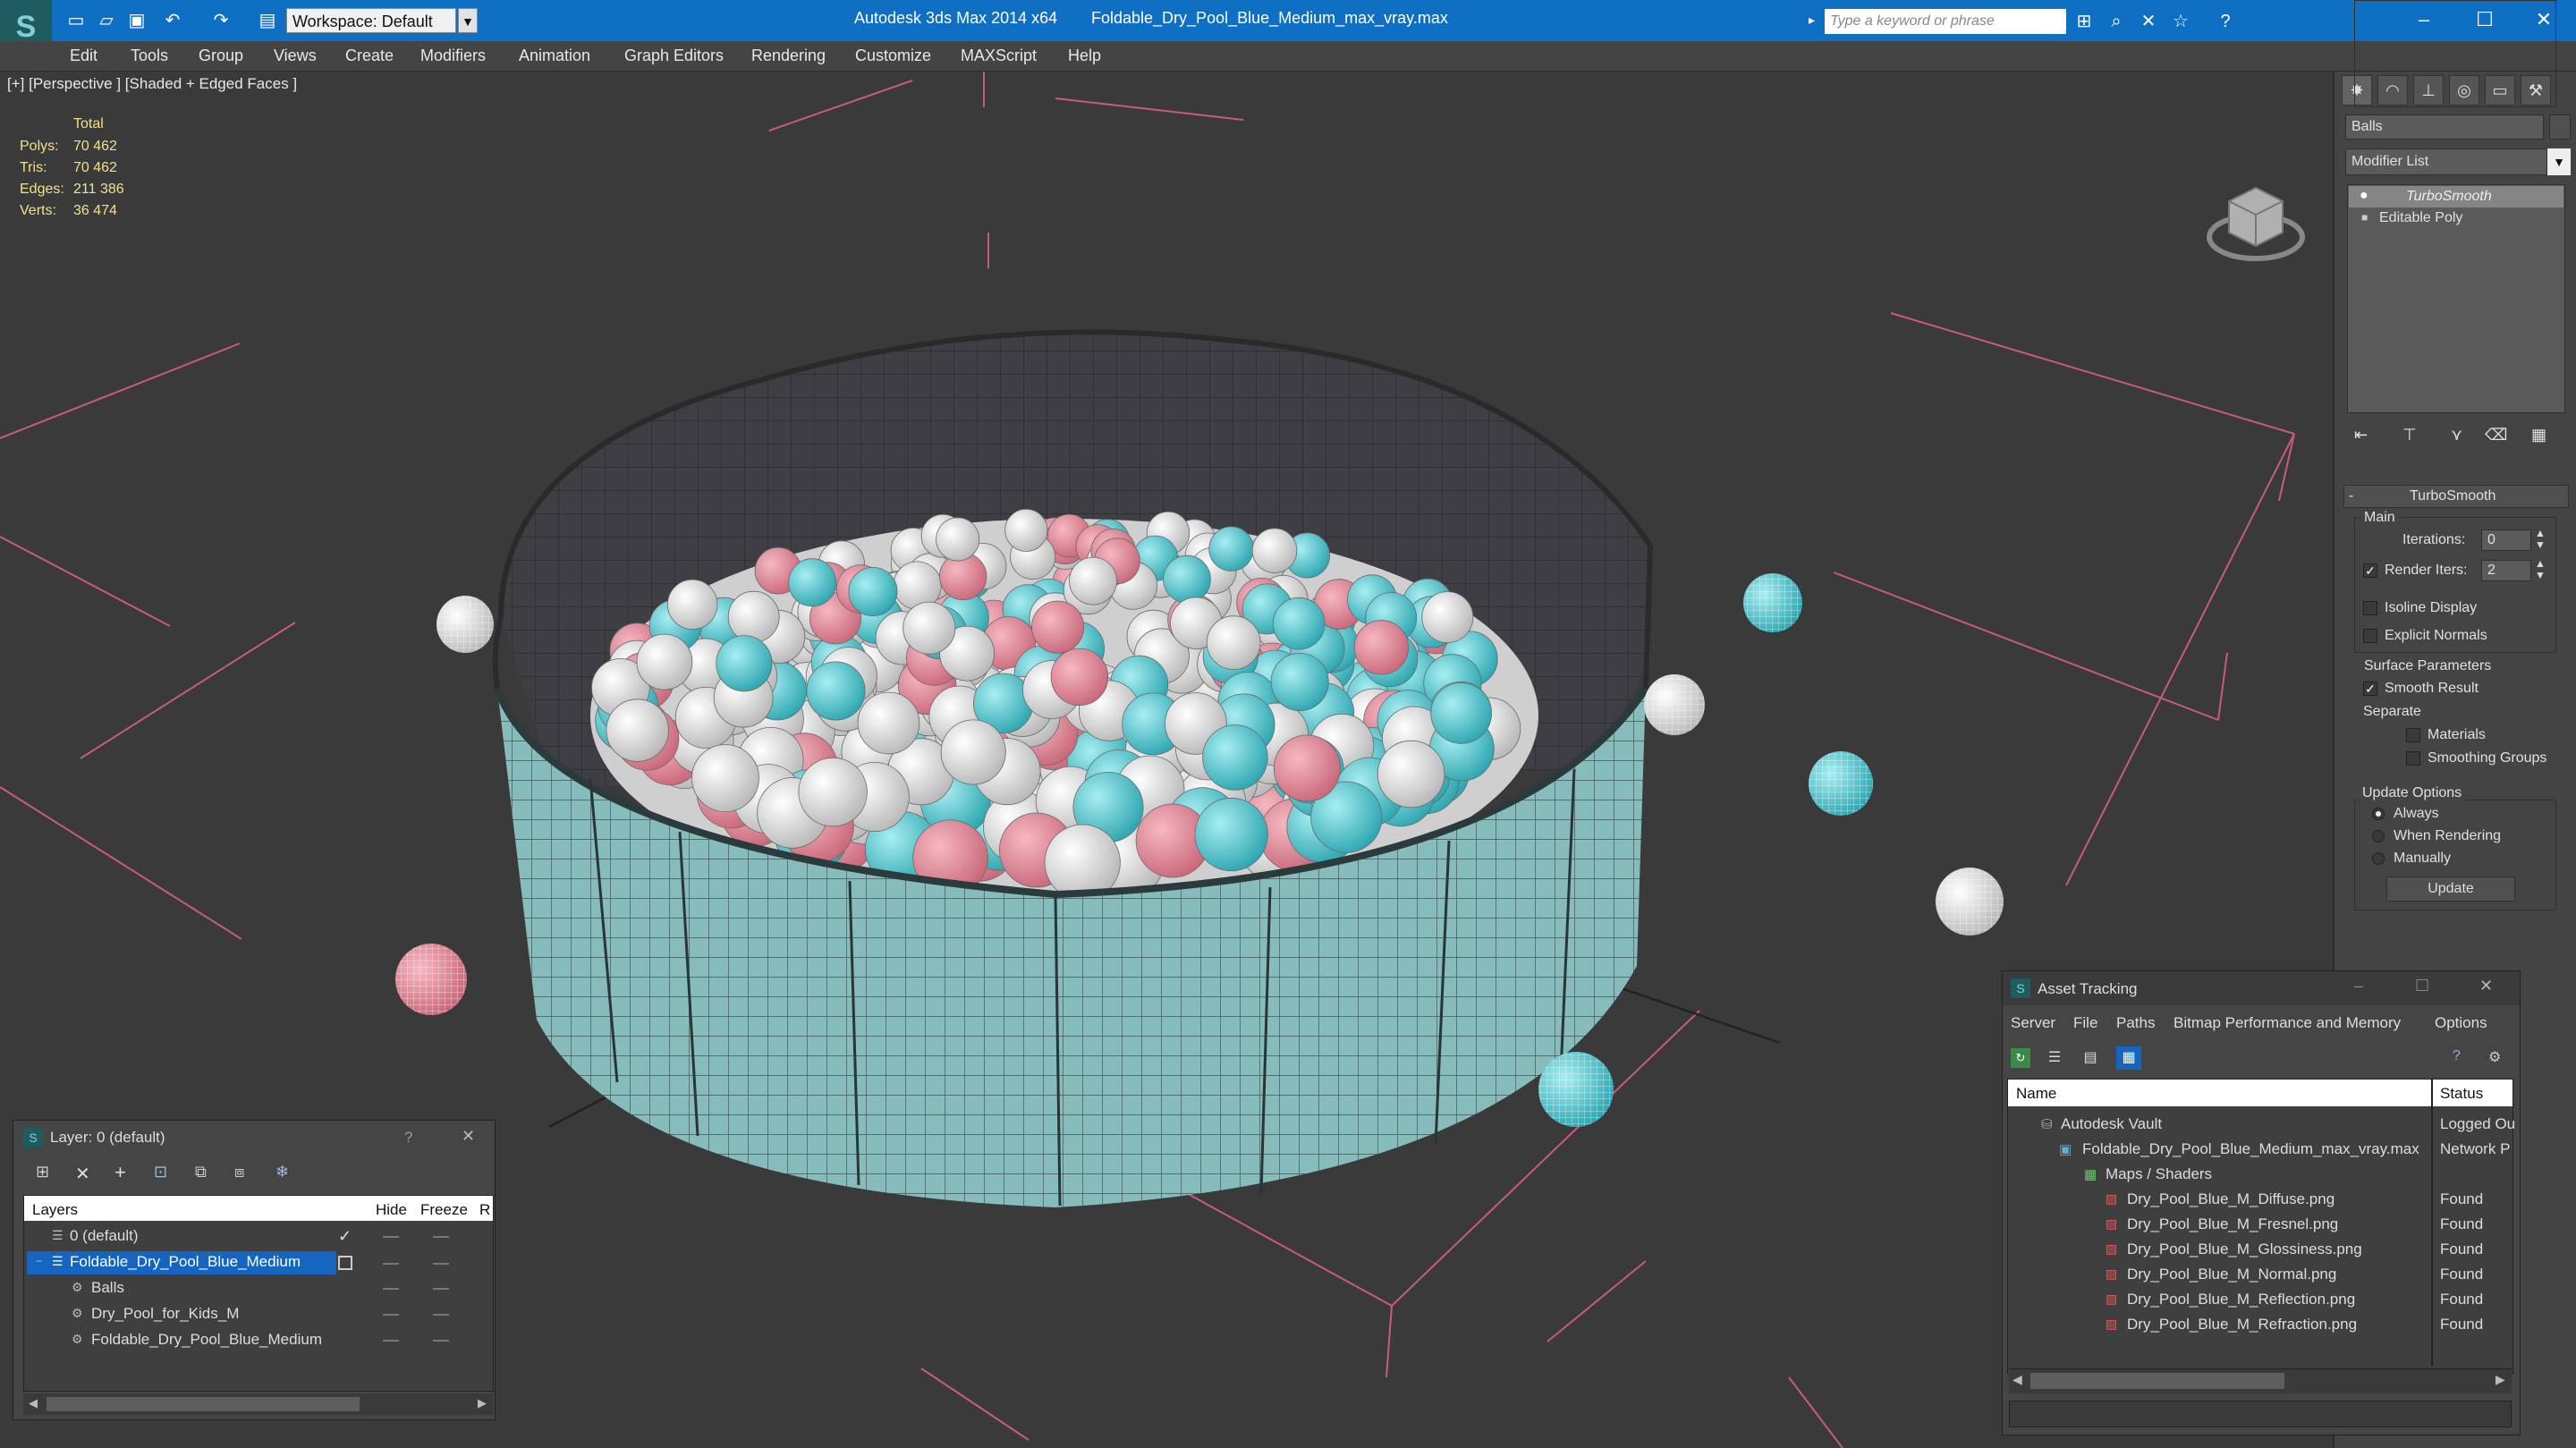 This screenshot has width=2576, height=1448. I want to click on tree-view-icon: ▤, so click(2090, 1058).